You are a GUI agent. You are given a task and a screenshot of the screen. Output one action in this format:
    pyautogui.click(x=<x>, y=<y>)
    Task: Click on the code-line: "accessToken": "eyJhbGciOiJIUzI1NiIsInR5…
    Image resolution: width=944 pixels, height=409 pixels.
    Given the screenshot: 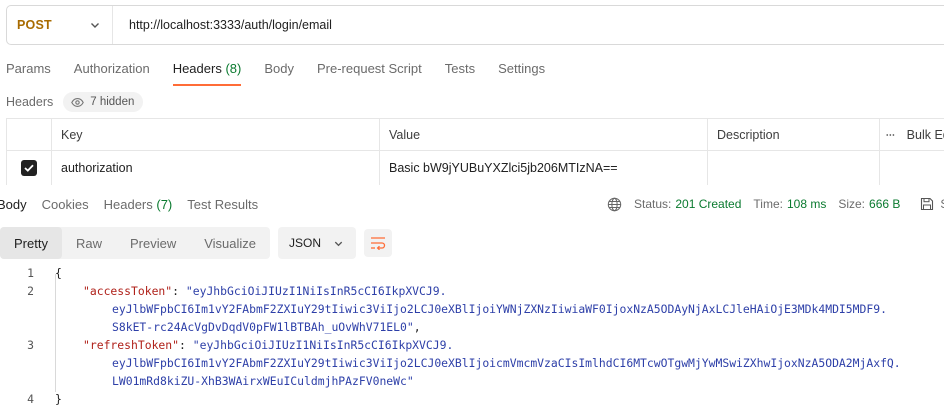 What is the action you would take?
    pyautogui.click(x=264, y=291)
    